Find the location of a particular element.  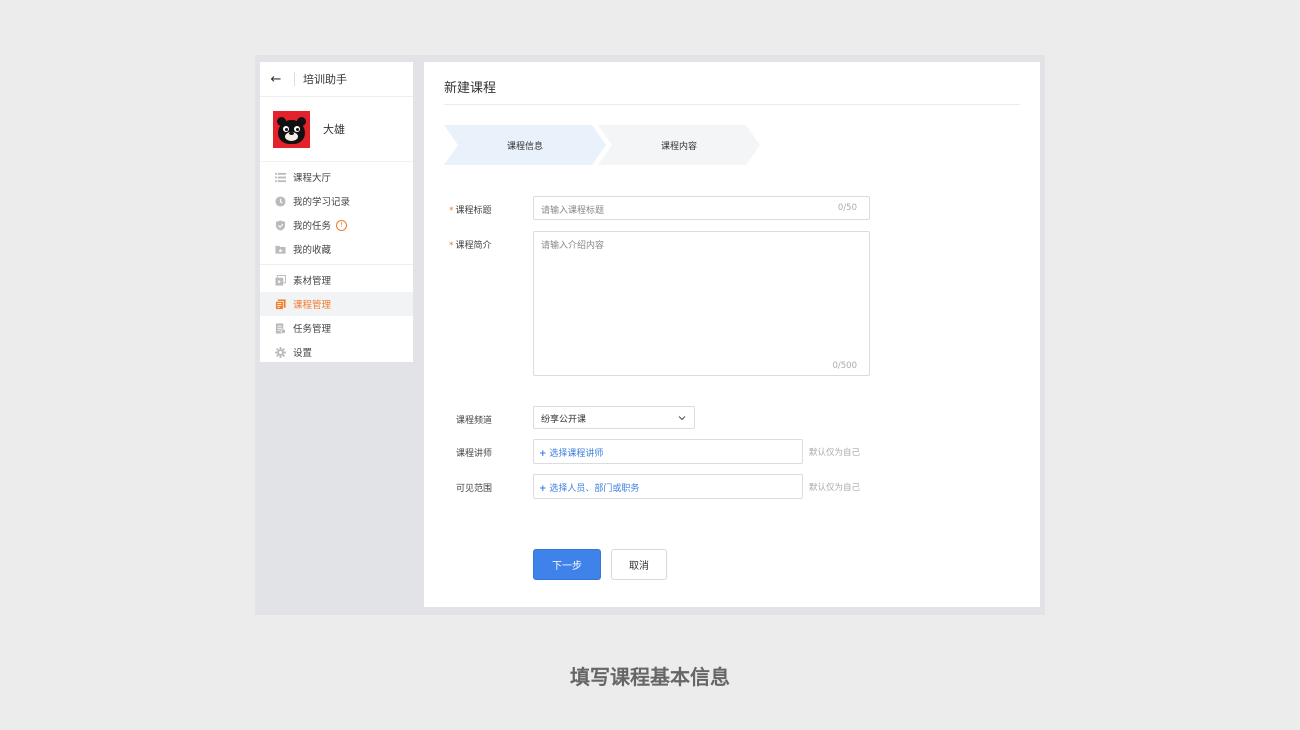

clock-icon is located at coordinates (280, 201).